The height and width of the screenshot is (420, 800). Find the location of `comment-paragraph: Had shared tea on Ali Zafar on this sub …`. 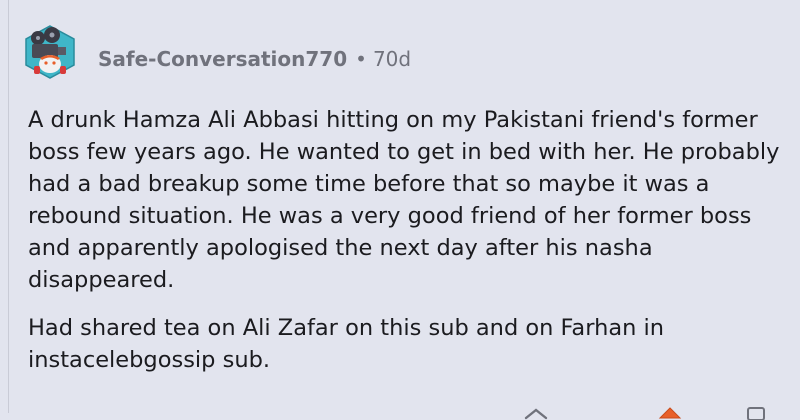

comment-paragraph: Had shared tea on Ali Zafar on this sub … is located at coordinates (346, 344).